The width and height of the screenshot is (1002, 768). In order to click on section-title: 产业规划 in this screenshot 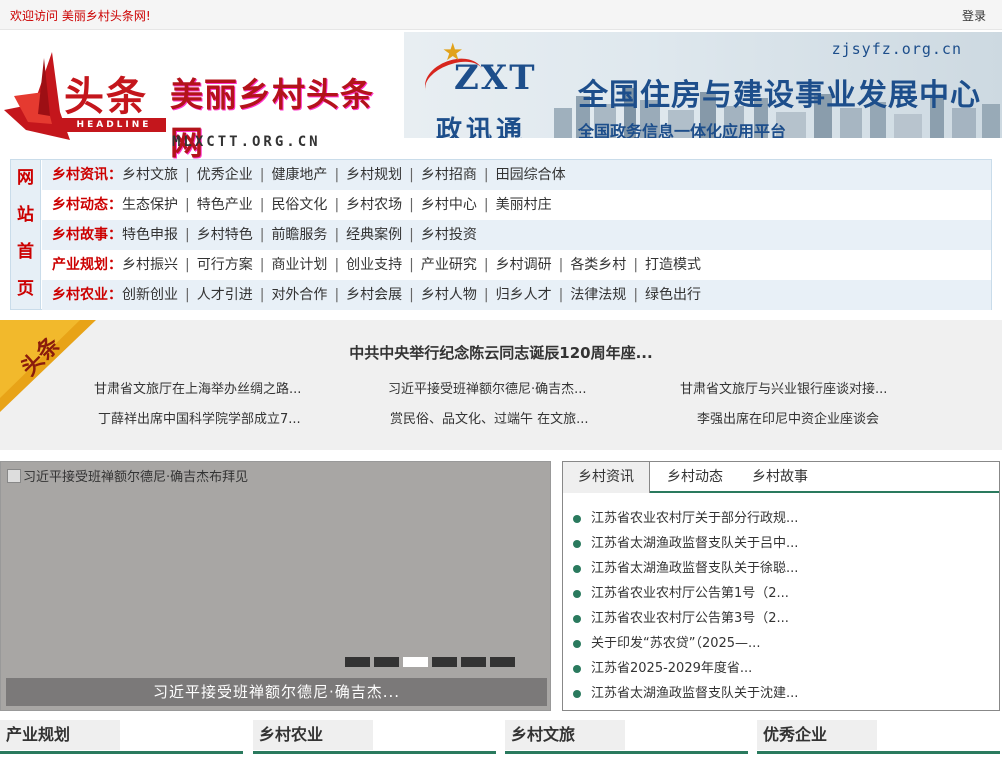, I will do `click(60, 735)`.